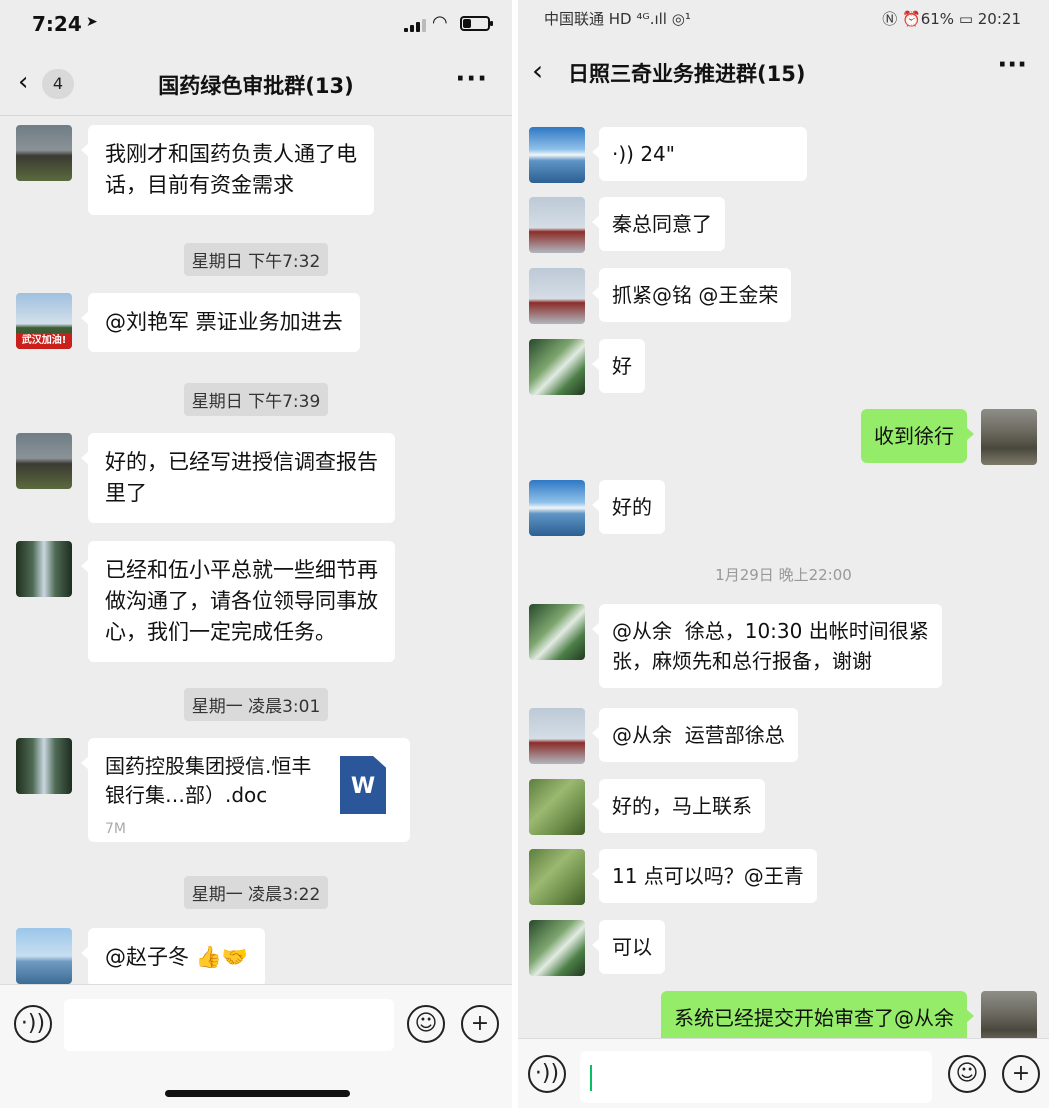 Image resolution: width=1049 pixels, height=1108 pixels. What do you see at coordinates (691, 295) in the screenshot?
I see `message-bubble: 抓紧@铭 @王金荣` at bounding box center [691, 295].